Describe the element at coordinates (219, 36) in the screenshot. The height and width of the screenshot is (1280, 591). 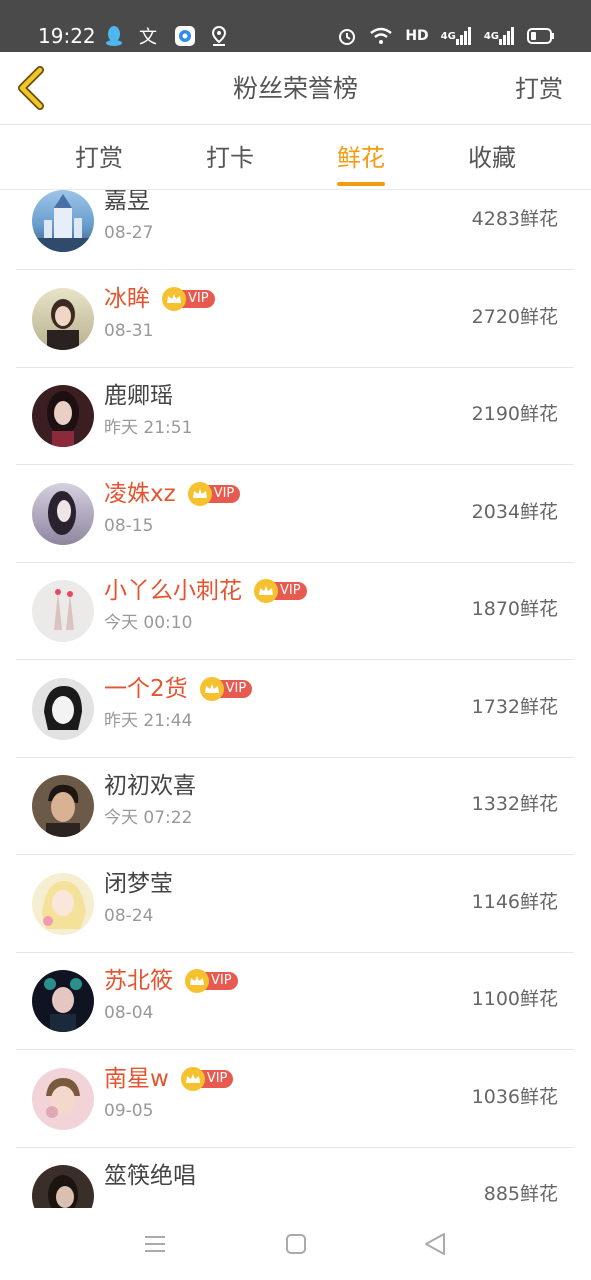
I see `location-icon` at that location.